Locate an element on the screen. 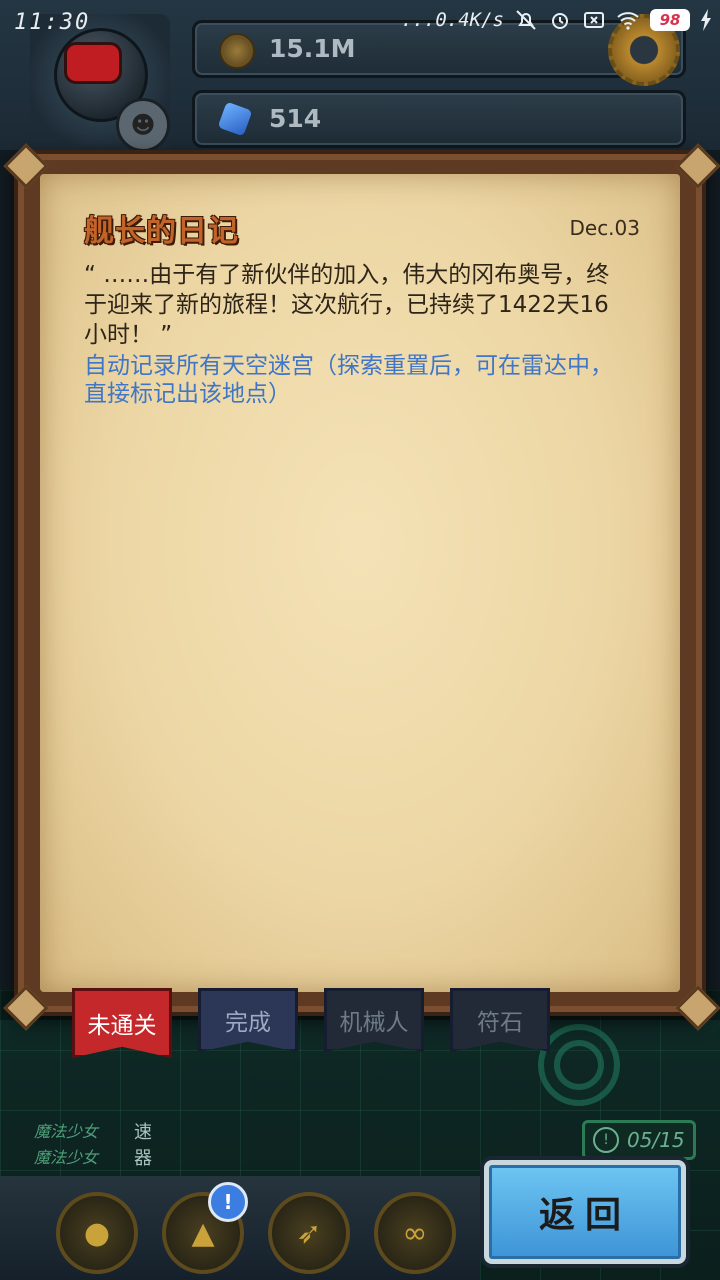 The image size is (720, 1280). status-icons: ...0.4K/s 98 is located at coordinates (556, 20).